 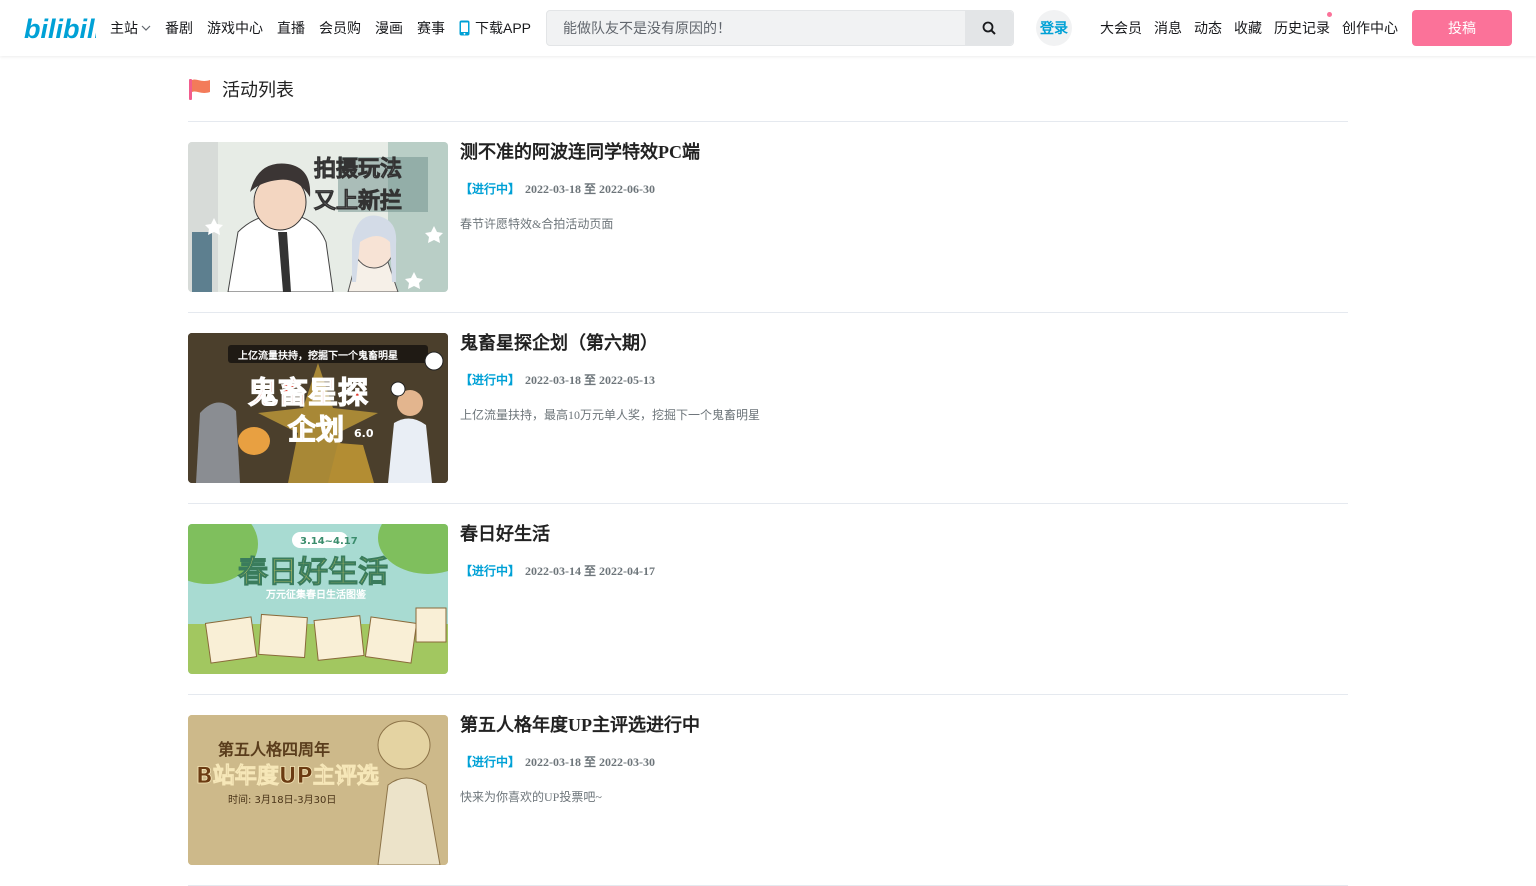 What do you see at coordinates (308, 393) in the screenshot?
I see `svg-text: 鬼畜星探` at bounding box center [308, 393].